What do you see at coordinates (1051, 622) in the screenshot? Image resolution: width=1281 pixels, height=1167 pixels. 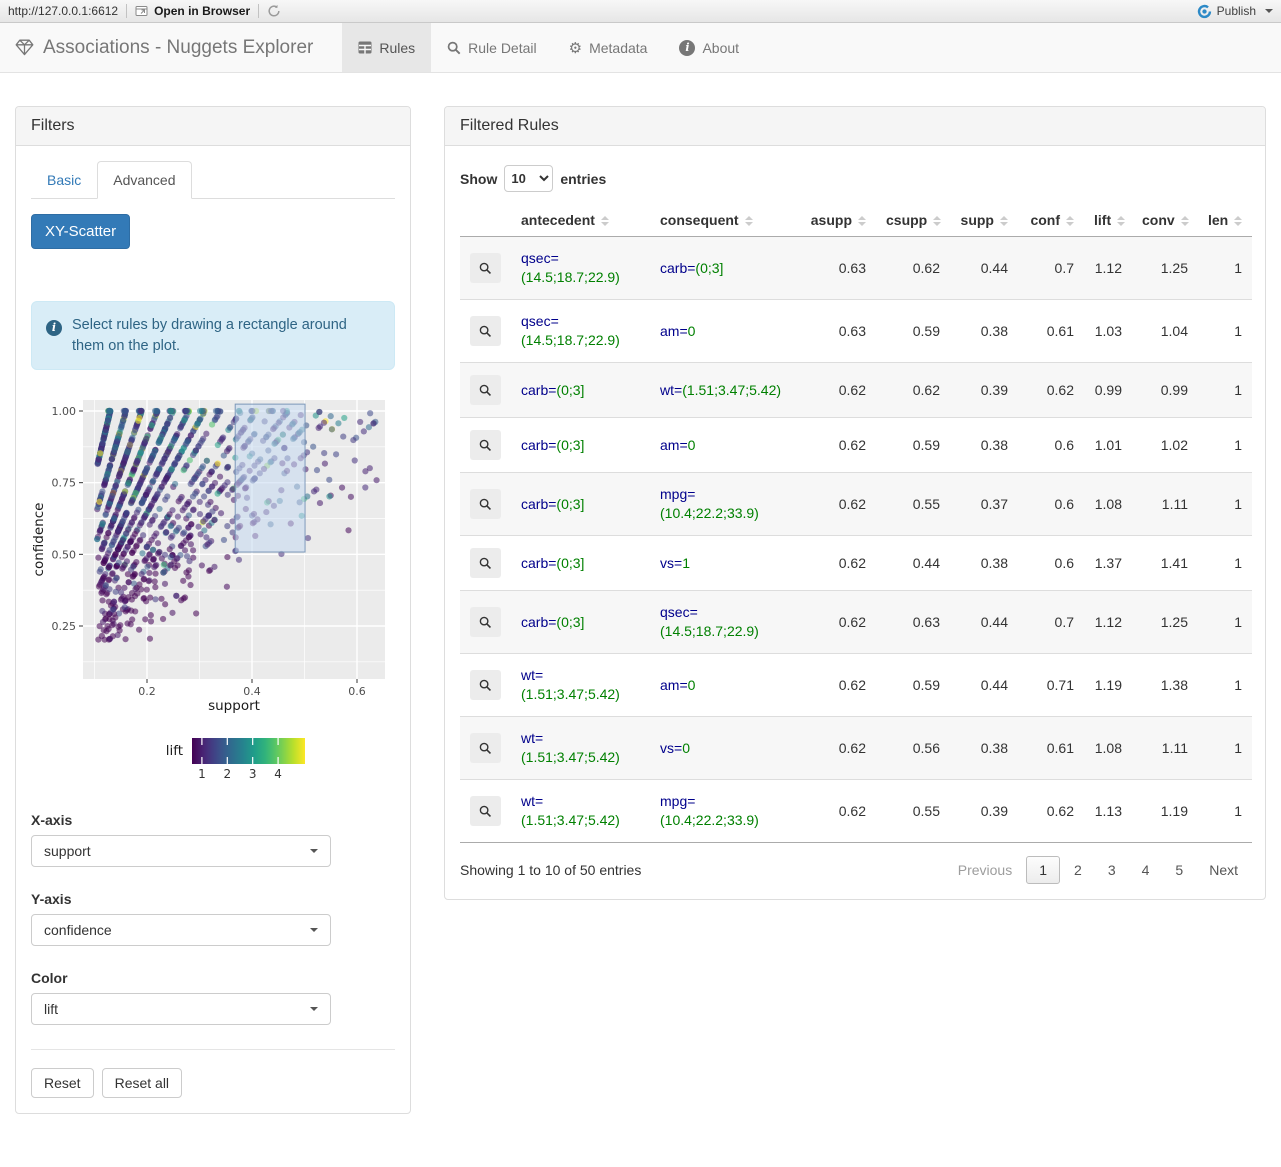 I see `conf-cell: 0.7` at bounding box center [1051, 622].